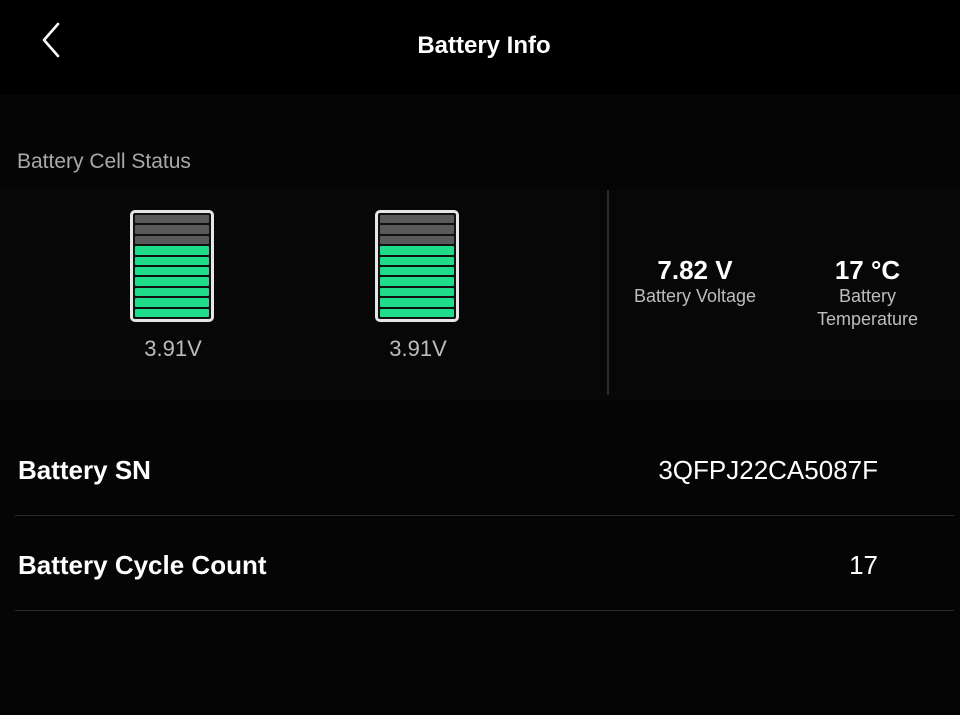 The height and width of the screenshot is (715, 960). Describe the element at coordinates (867, 296) in the screenshot. I see `battery-temperature-label-line1: Battery` at that location.